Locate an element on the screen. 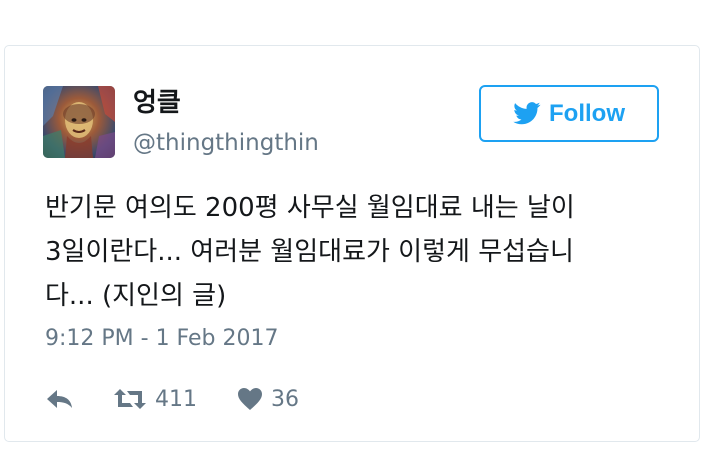 This screenshot has height=467, width=703. follow-label: Follow is located at coordinates (587, 113).